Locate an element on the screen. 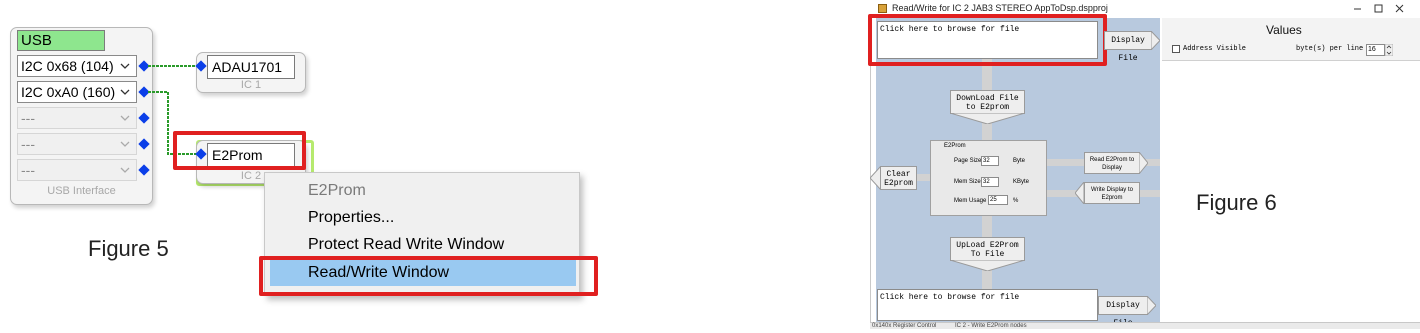  minimize-icon is located at coordinates (1357, 8).